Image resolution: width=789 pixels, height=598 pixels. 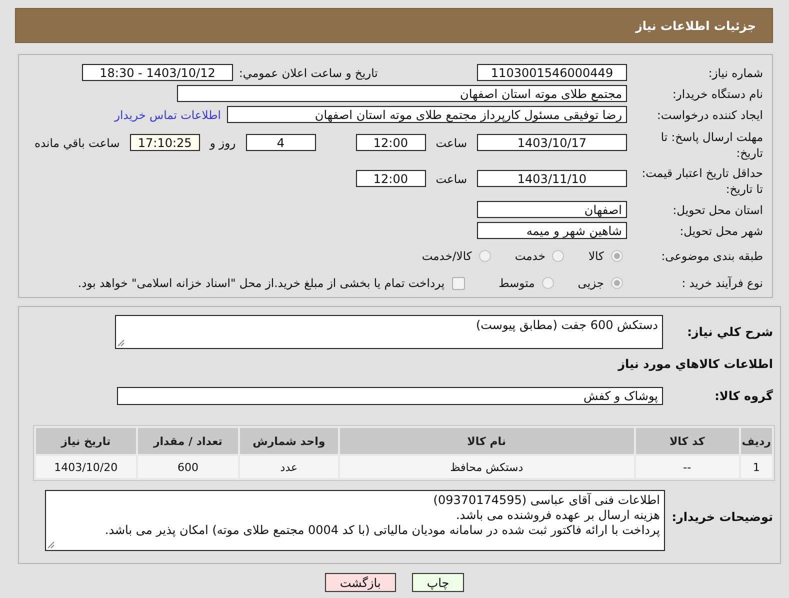 I want to click on date-field: 1403/10/17, so click(x=552, y=142).